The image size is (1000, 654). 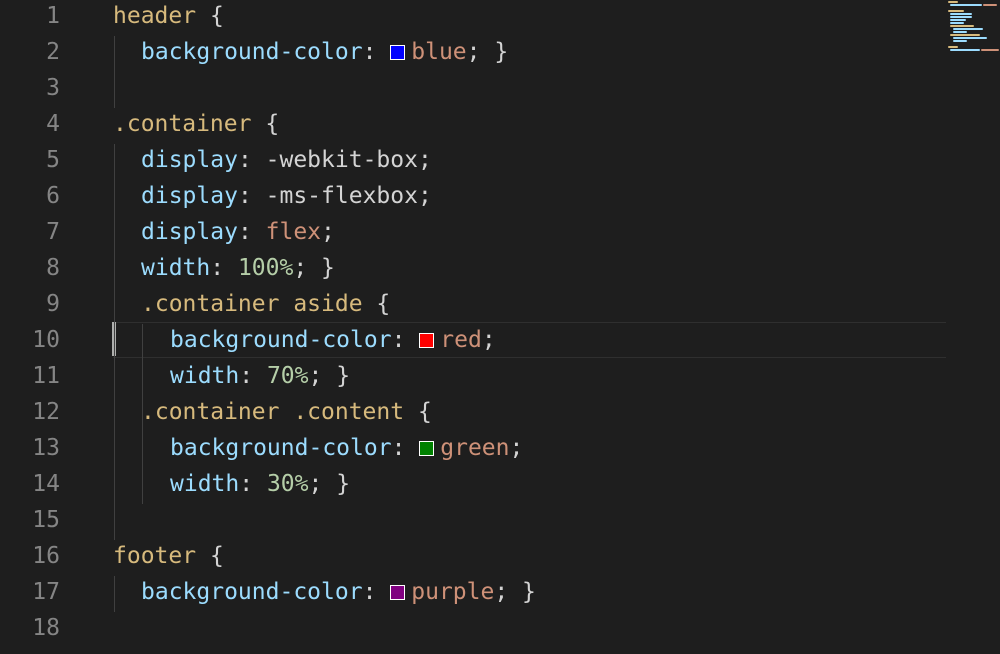 I want to click on css-number: 100%, so click(x=265, y=268).